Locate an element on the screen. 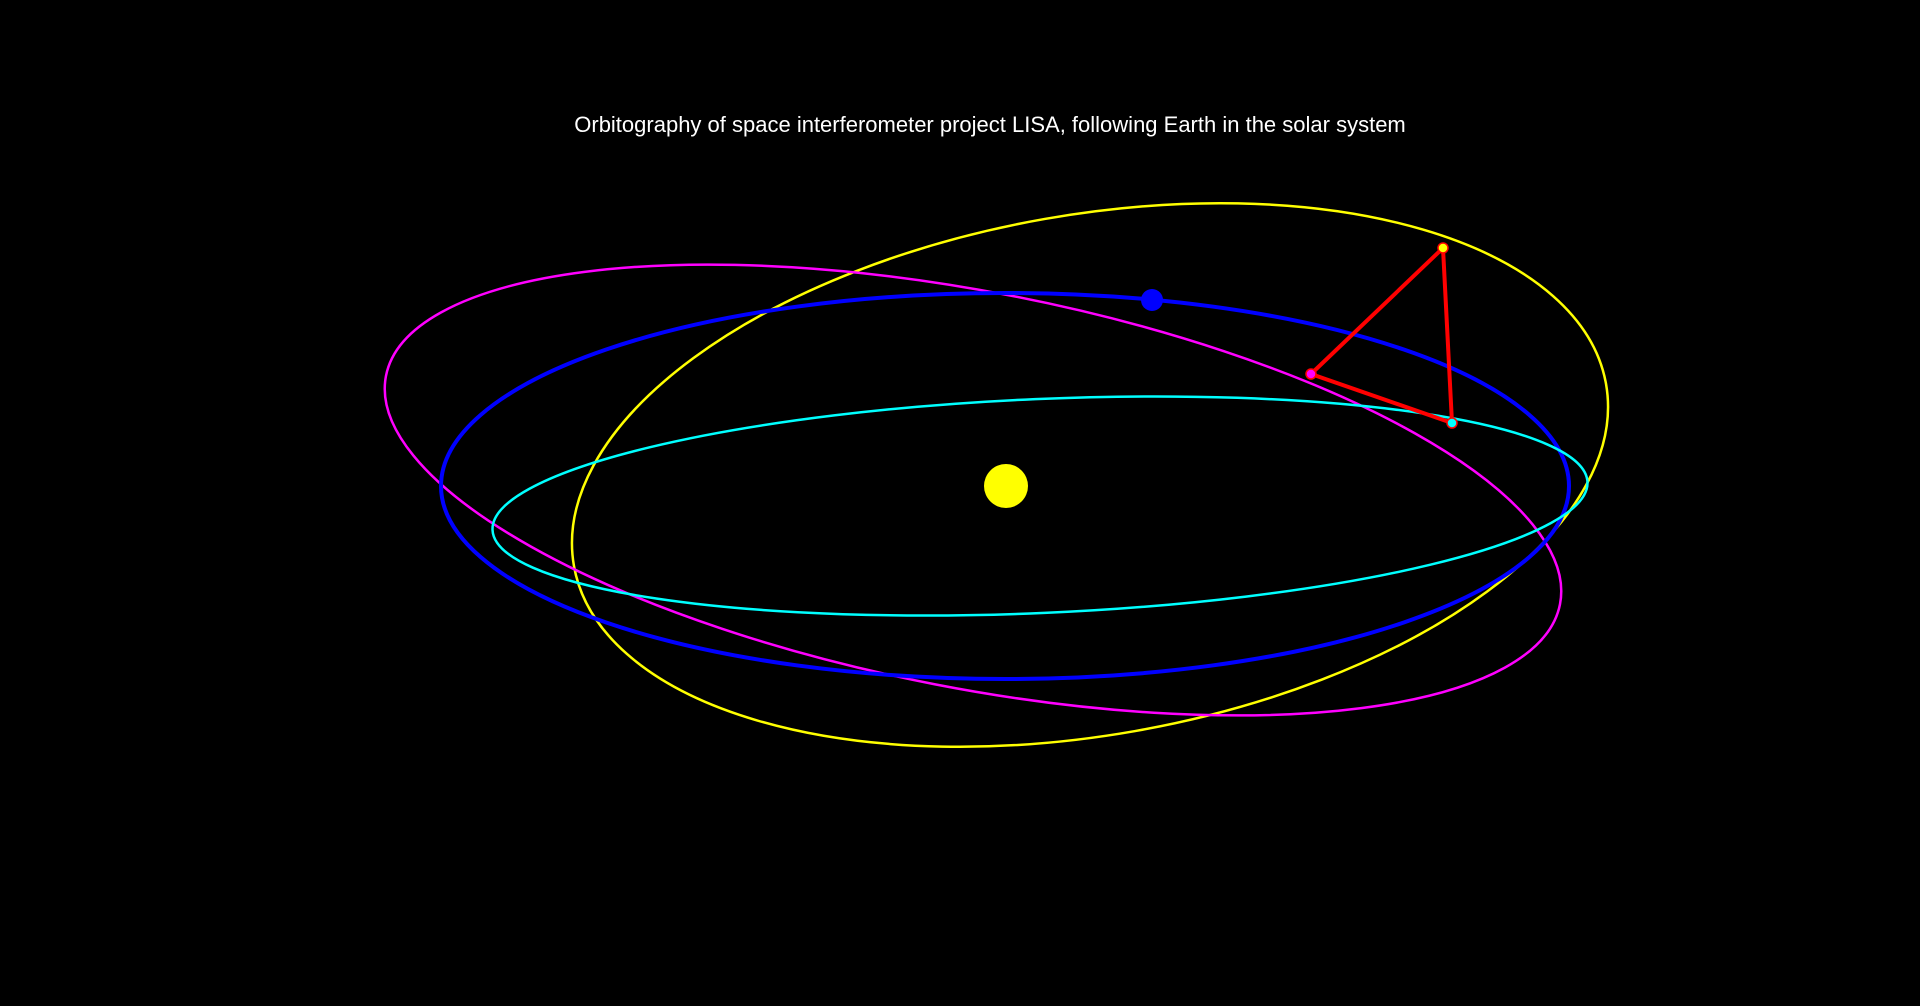 This screenshot has width=1920, height=1006. sun is located at coordinates (1006, 486).